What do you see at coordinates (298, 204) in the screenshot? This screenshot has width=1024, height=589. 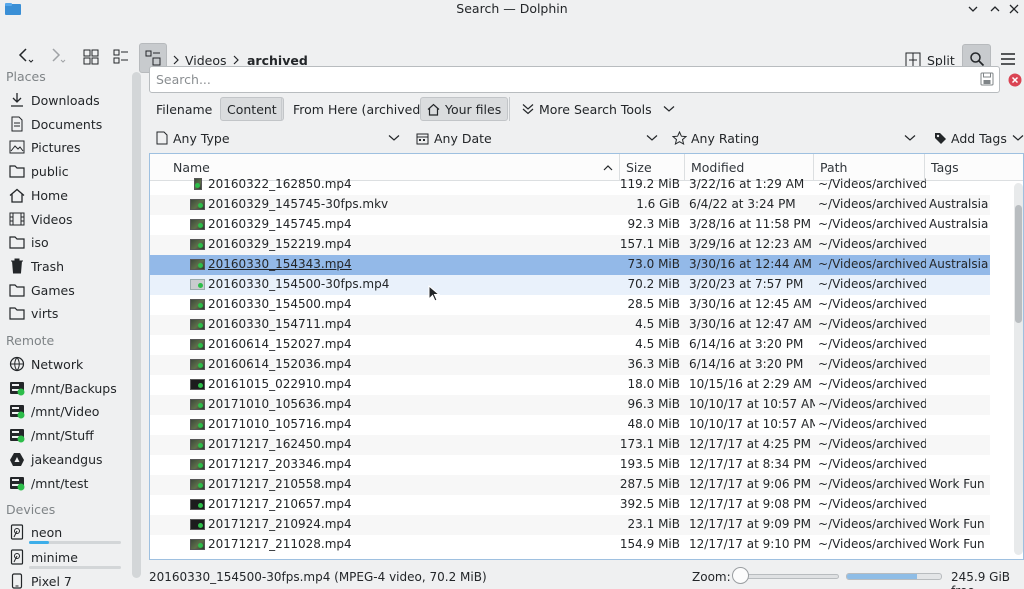 I see `file-name-label: 20160329_145745-30fps.mkv` at bounding box center [298, 204].